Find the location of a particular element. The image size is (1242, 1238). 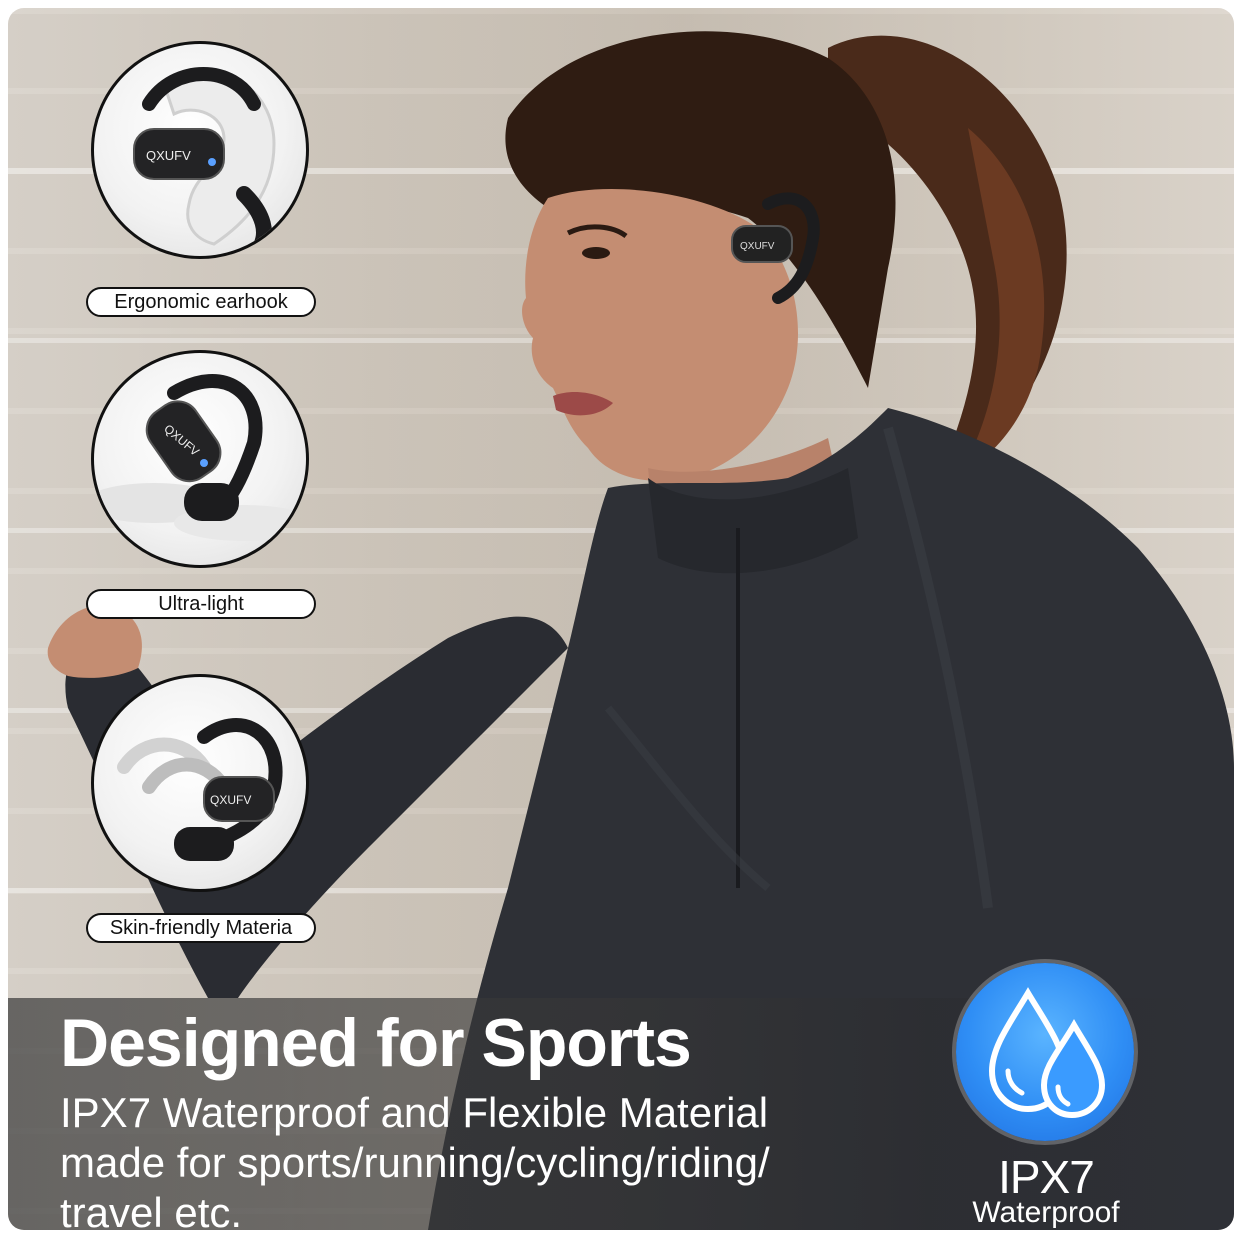

feature-circle-skin-friendly: QXUFV is located at coordinates (200, 783).